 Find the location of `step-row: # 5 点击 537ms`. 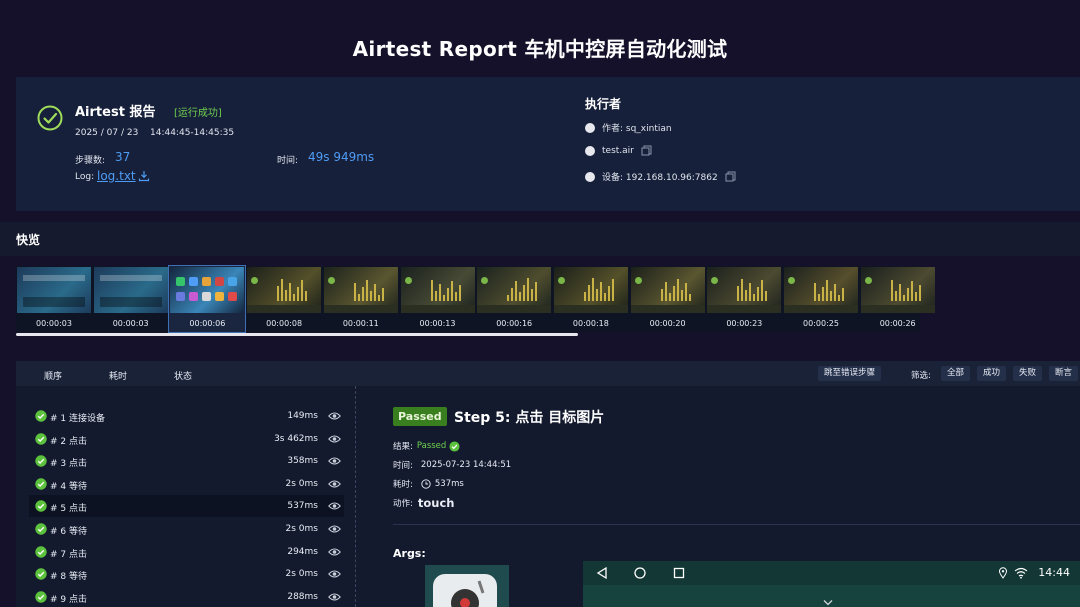

step-row: # 5 点击 537ms is located at coordinates (186, 506).